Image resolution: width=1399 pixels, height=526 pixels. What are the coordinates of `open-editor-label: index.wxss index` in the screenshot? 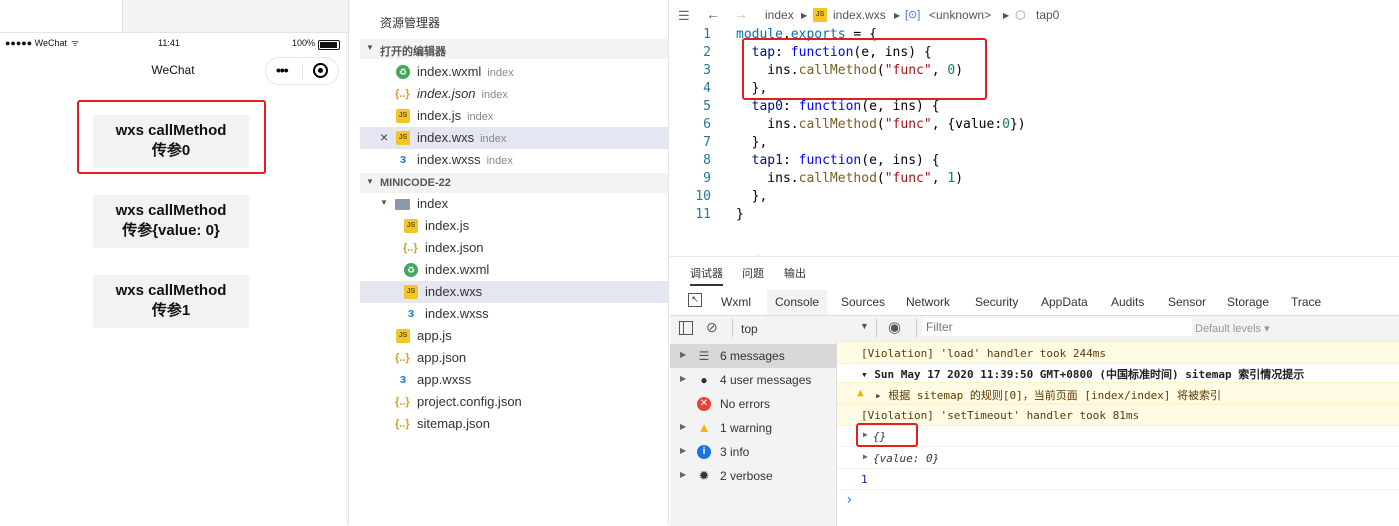 It's located at (465, 159).